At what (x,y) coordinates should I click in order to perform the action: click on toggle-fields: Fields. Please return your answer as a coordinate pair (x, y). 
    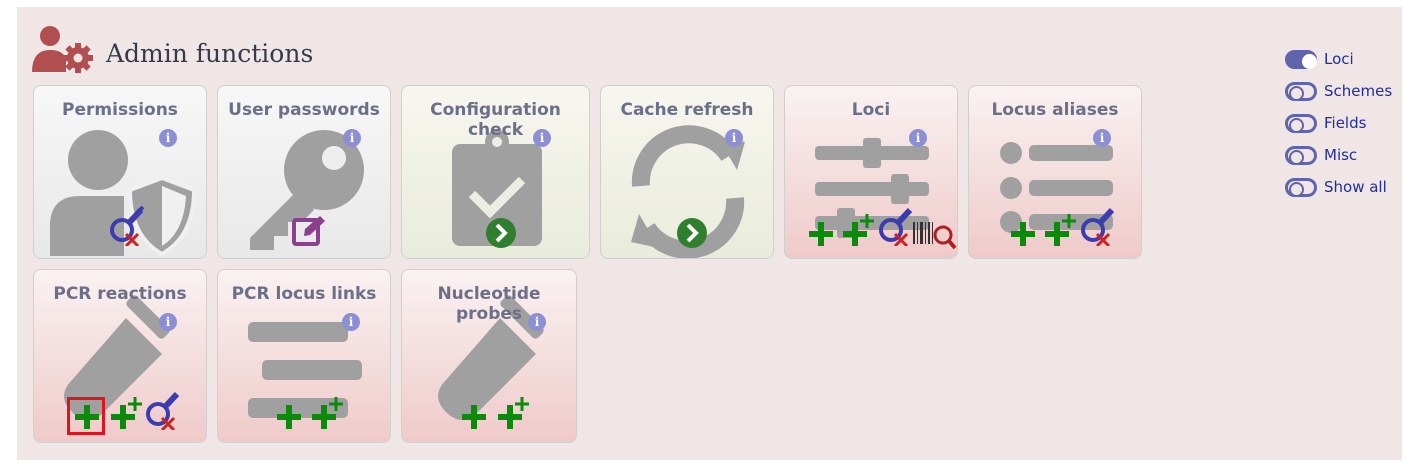
    Looking at the image, I should click on (1338, 123).